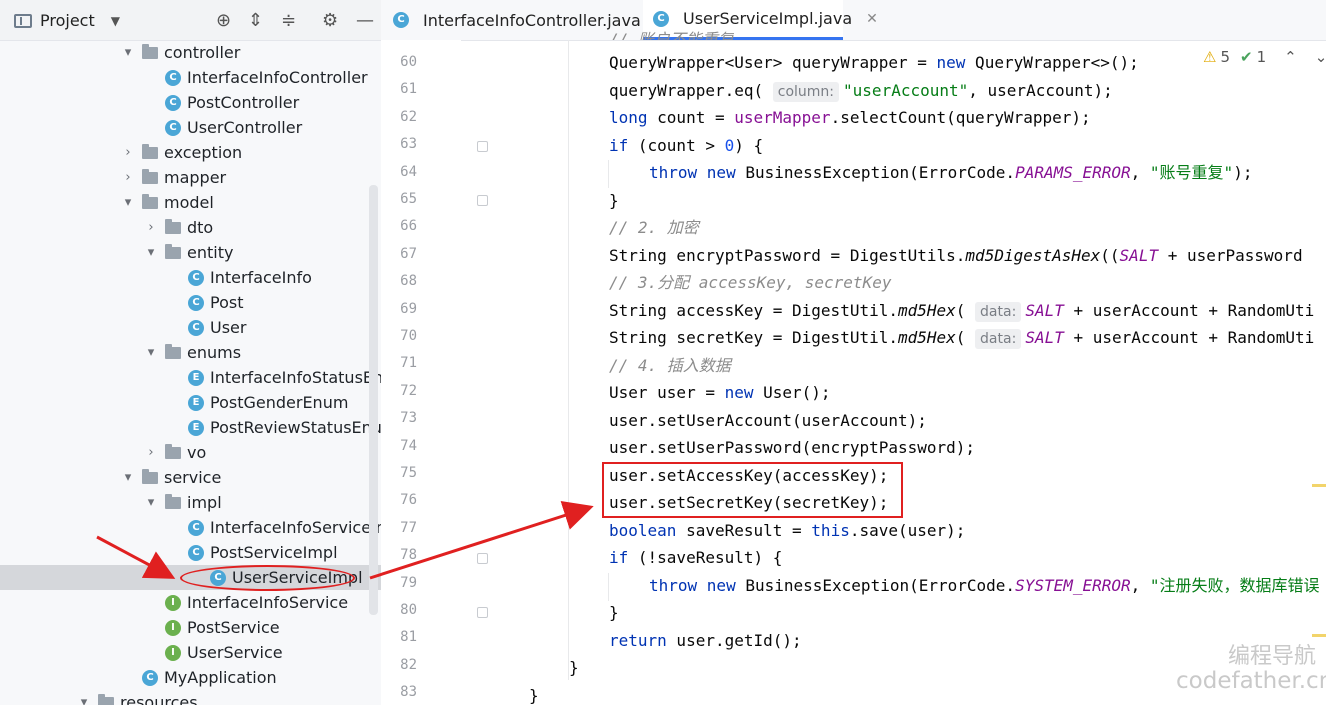  I want to click on tree-item: ▾ service, so click(171, 477).